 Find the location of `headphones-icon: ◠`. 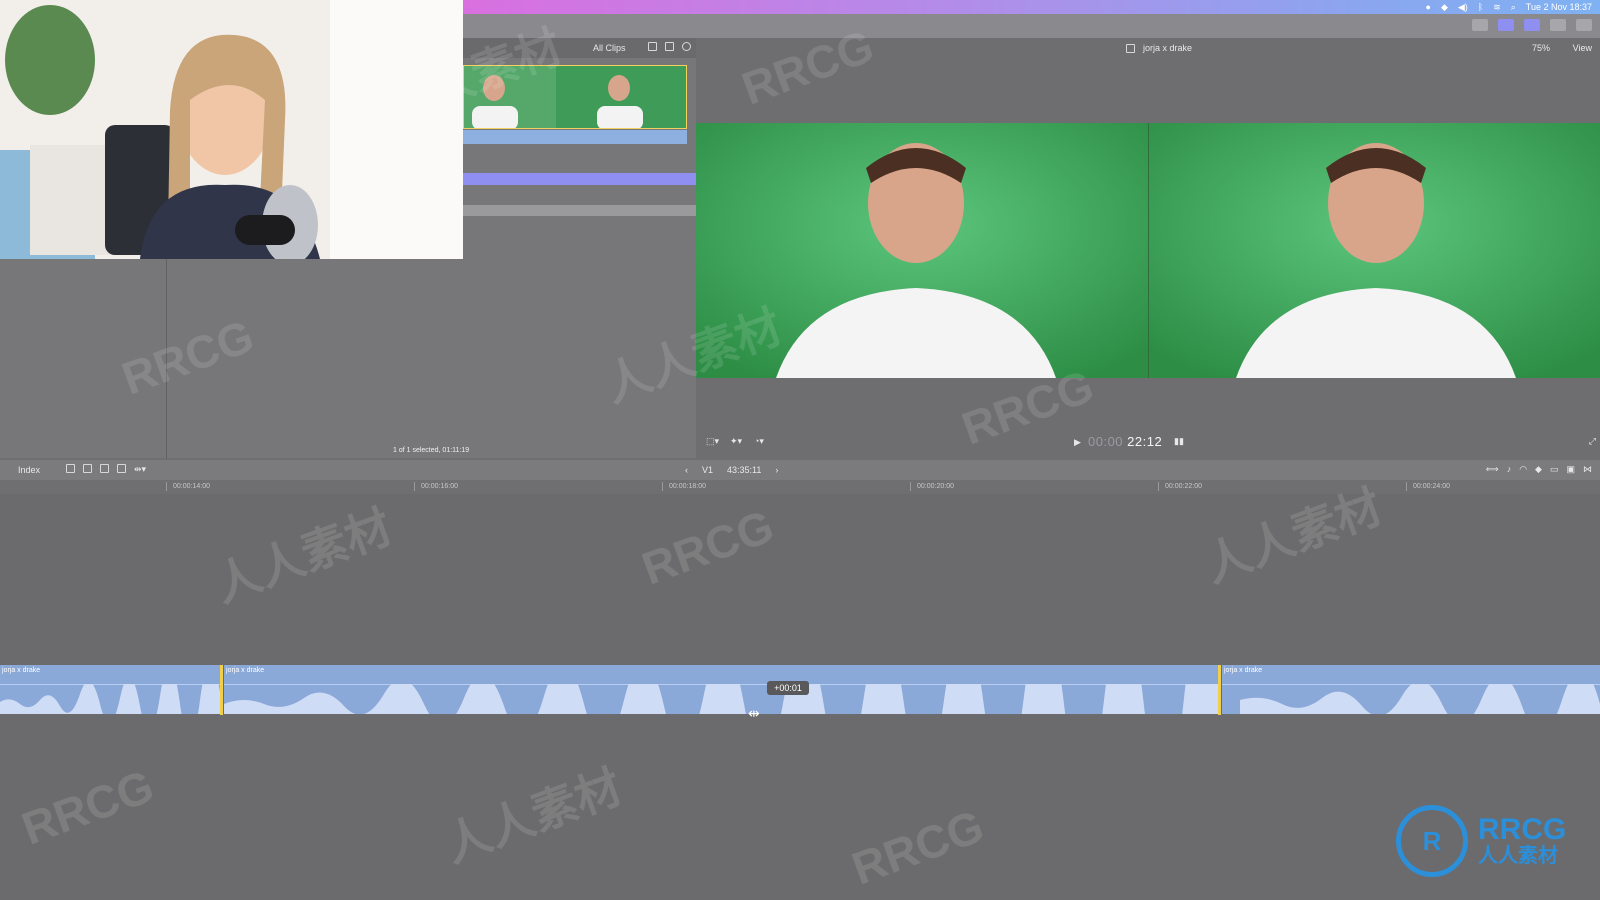

headphones-icon: ◠ is located at coordinates (1523, 469).